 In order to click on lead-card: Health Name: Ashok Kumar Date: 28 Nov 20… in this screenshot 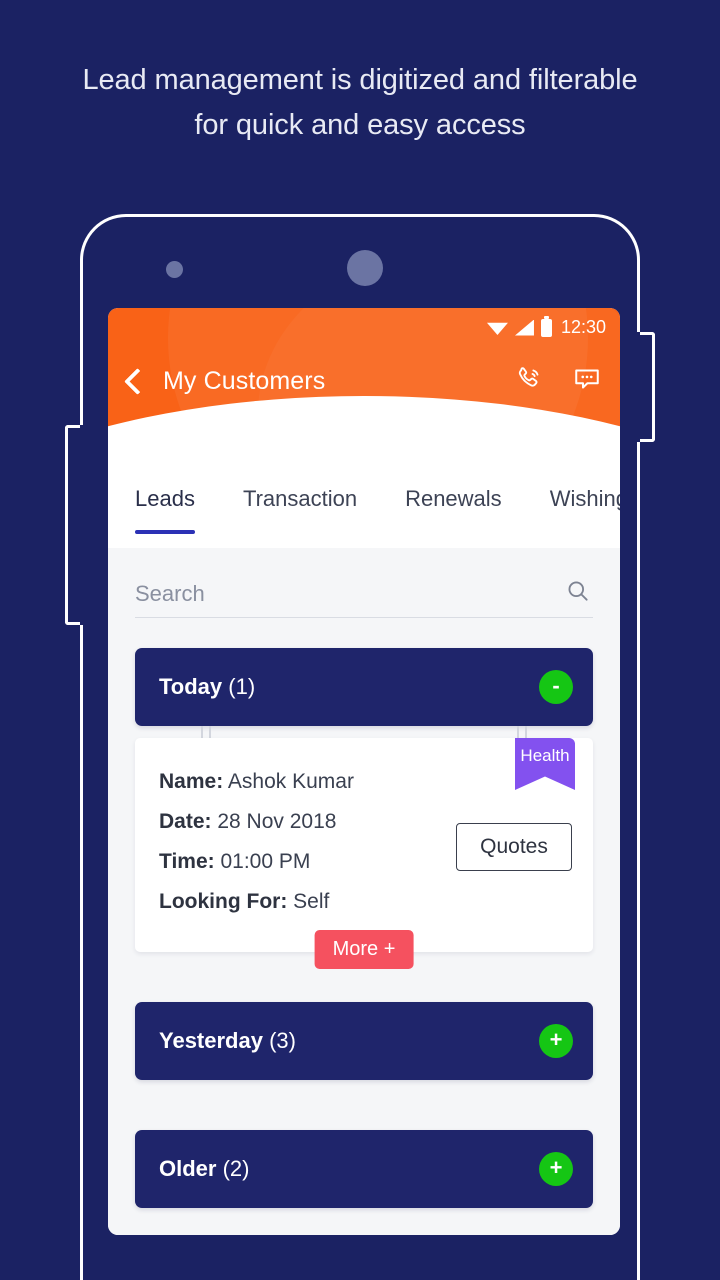, I will do `click(364, 853)`.